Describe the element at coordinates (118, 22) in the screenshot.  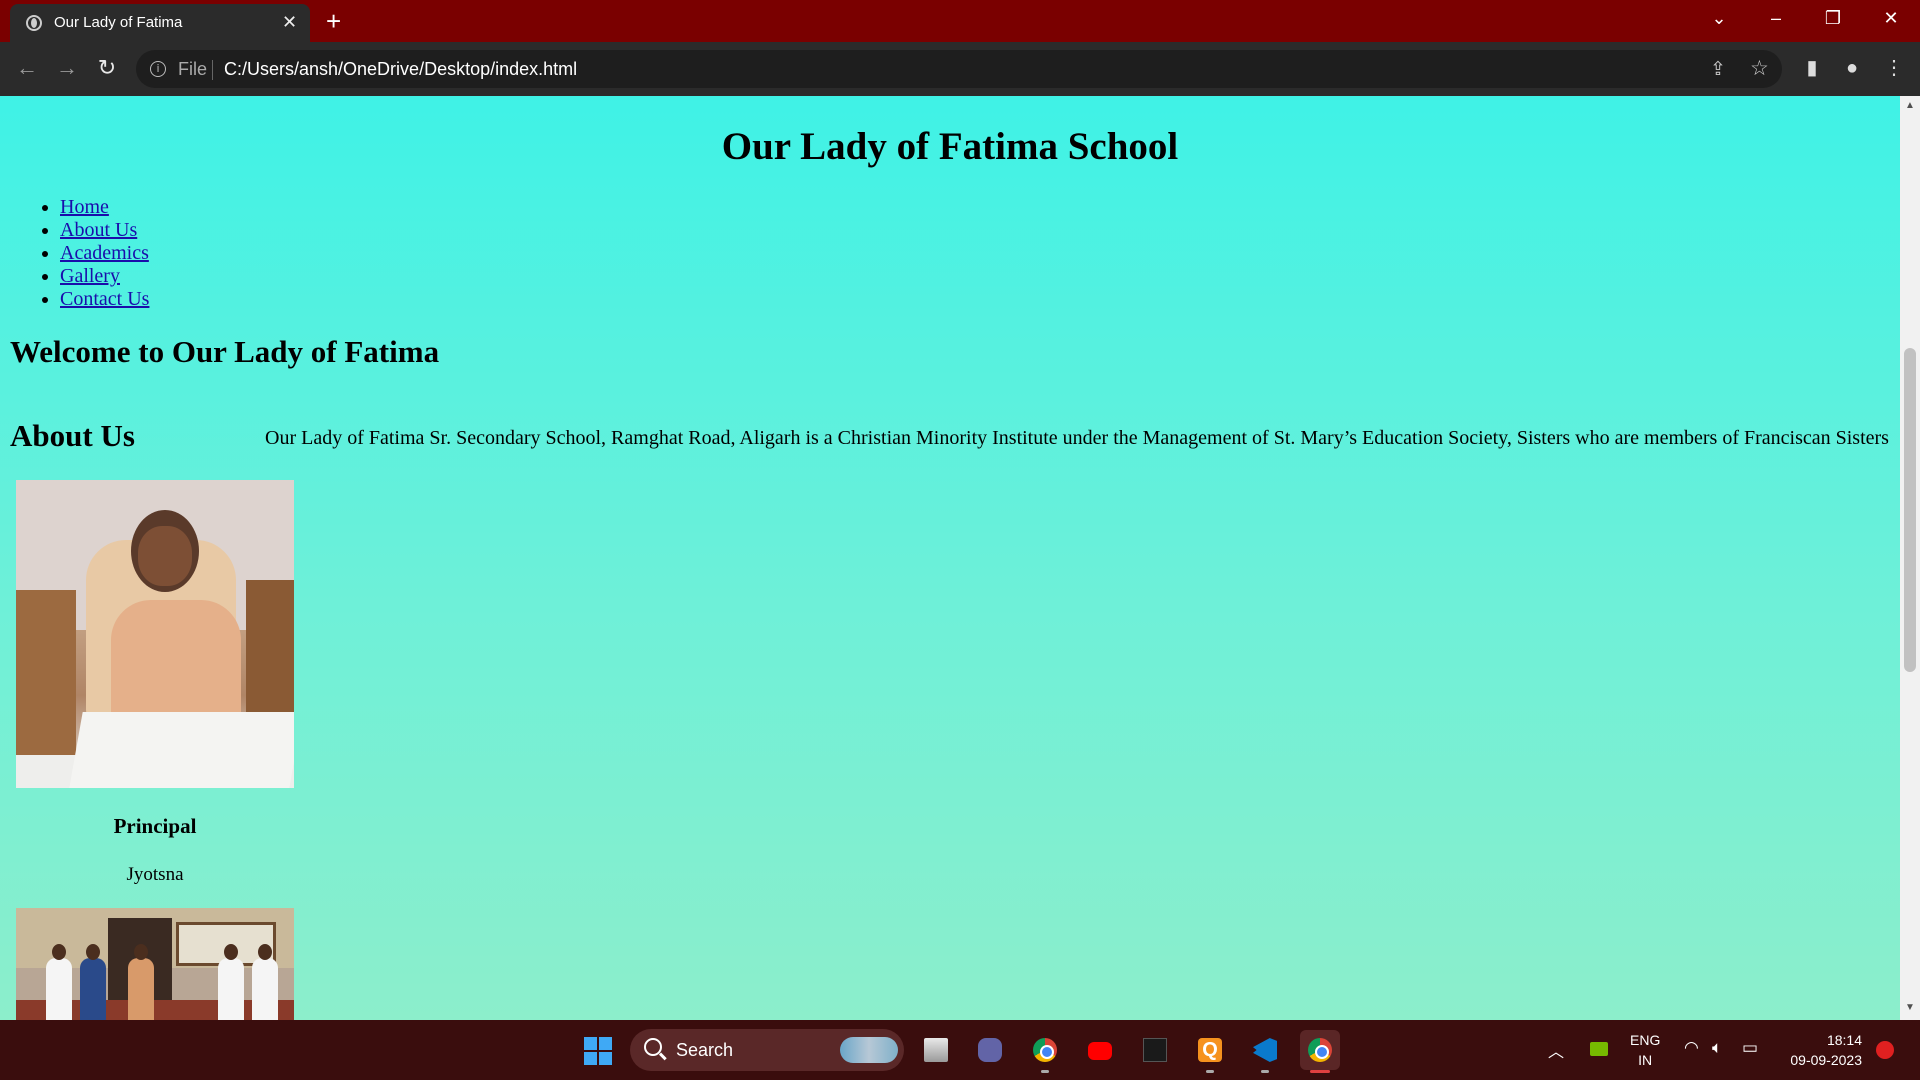
I see `tab-title: Our Lady of Fatima` at that location.